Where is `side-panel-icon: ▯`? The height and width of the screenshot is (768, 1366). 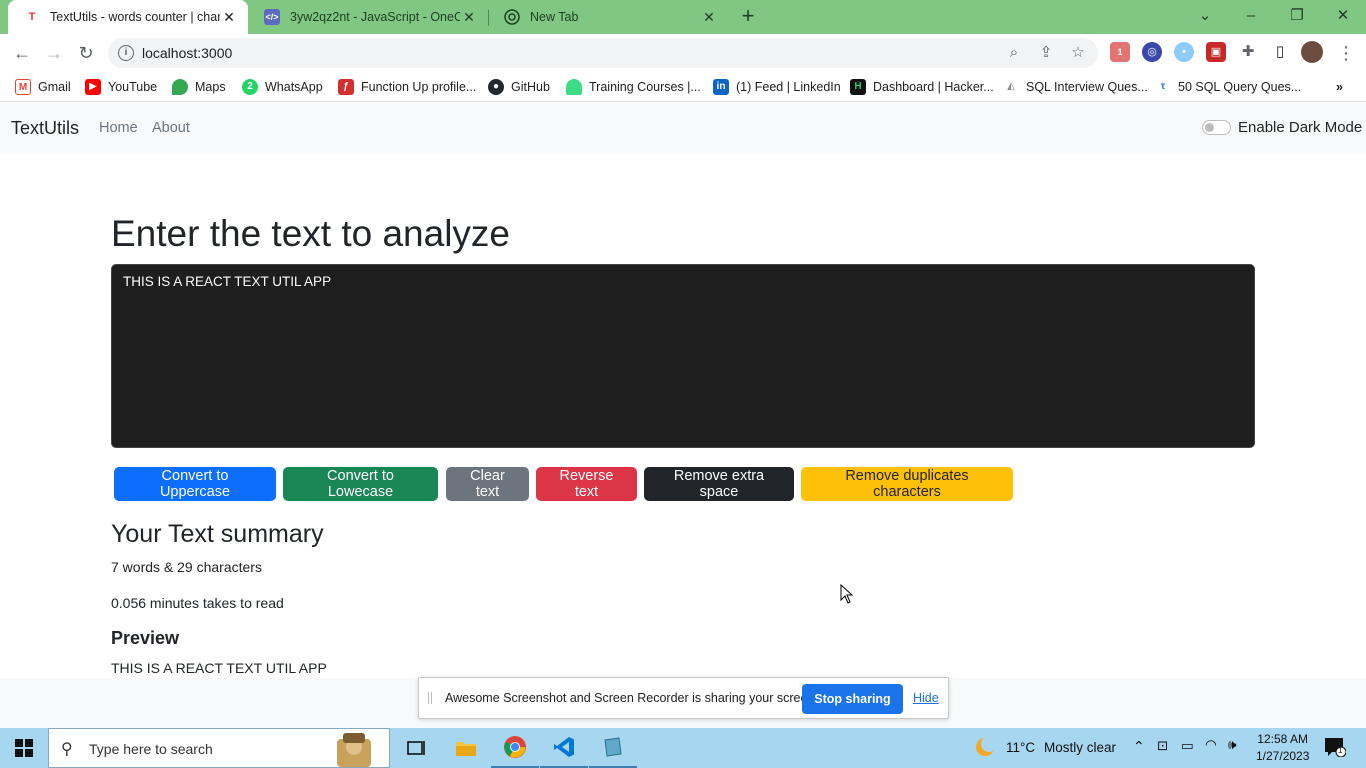
side-panel-icon: ▯ is located at coordinates (1280, 52).